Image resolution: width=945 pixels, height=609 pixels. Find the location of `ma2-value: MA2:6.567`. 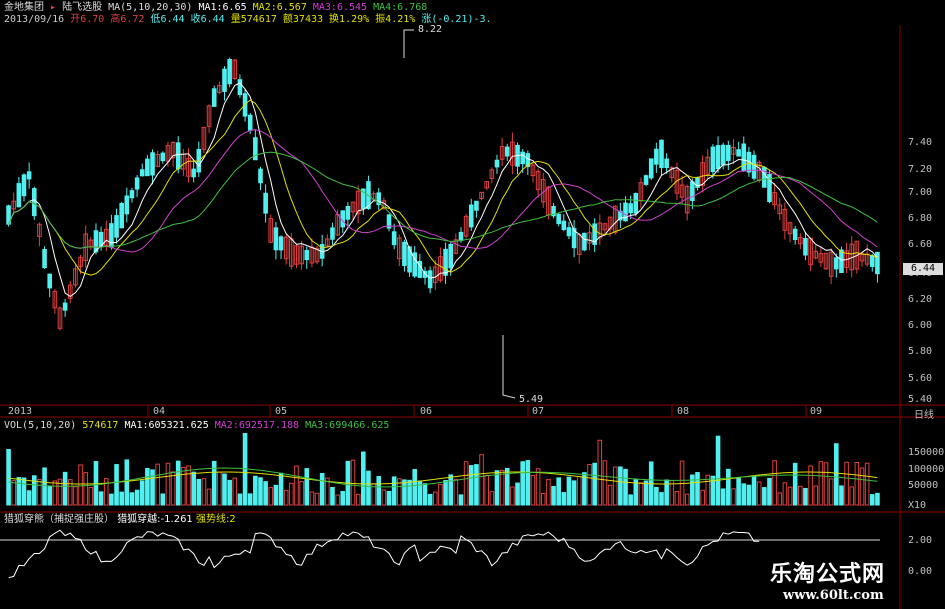

ma2-value: MA2:6.567 is located at coordinates (279, 7).